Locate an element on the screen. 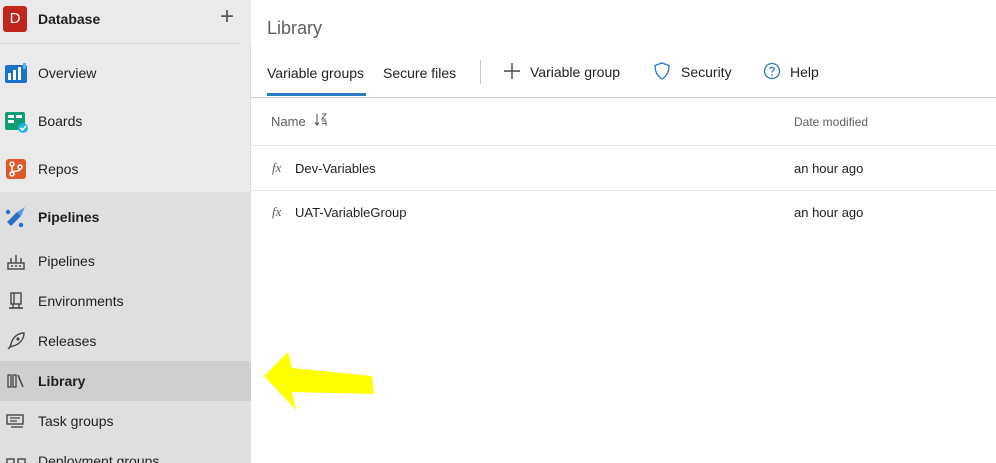 The height and width of the screenshot is (463, 996). task-groups-icon is located at coordinates (15, 421).